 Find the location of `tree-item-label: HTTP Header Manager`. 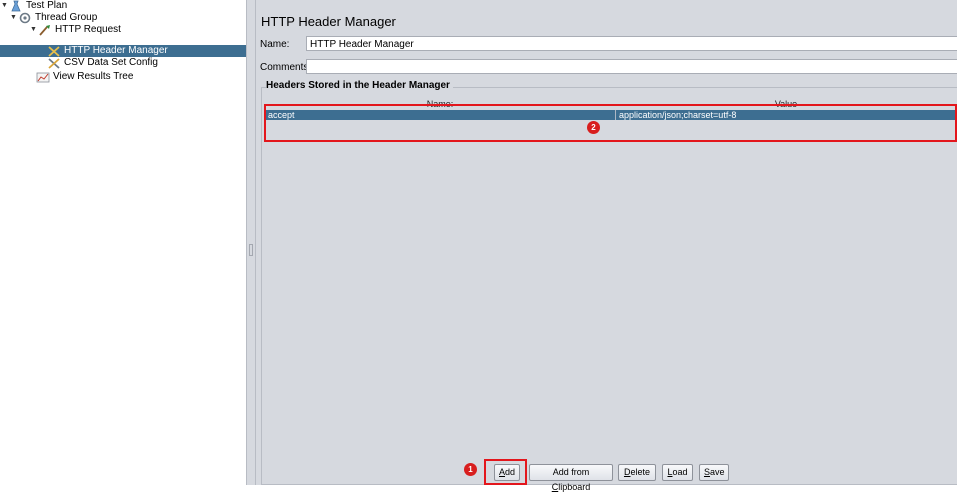

tree-item-label: HTTP Header Manager is located at coordinates (116, 50).